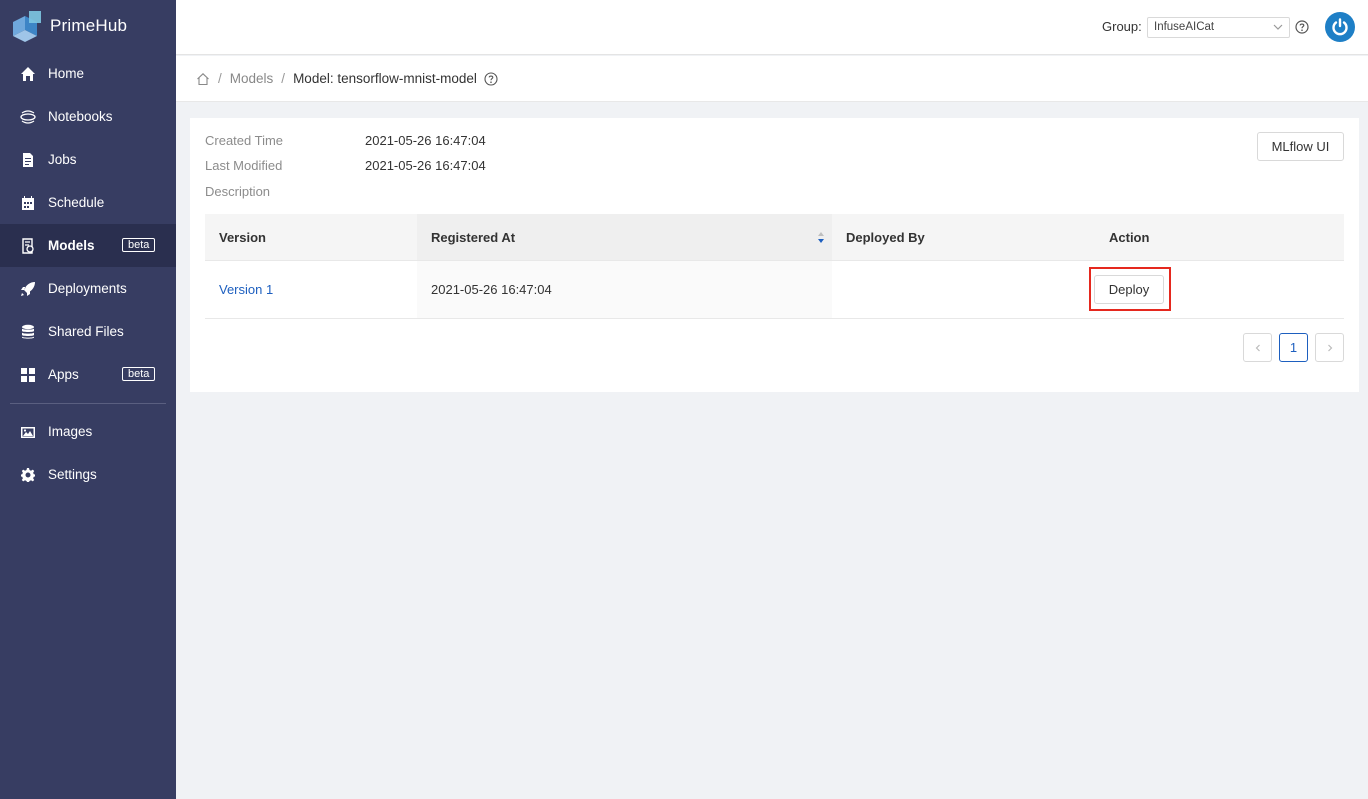 This screenshot has width=1368, height=799. I want to click on sidebar-item-label: Home, so click(66, 73).